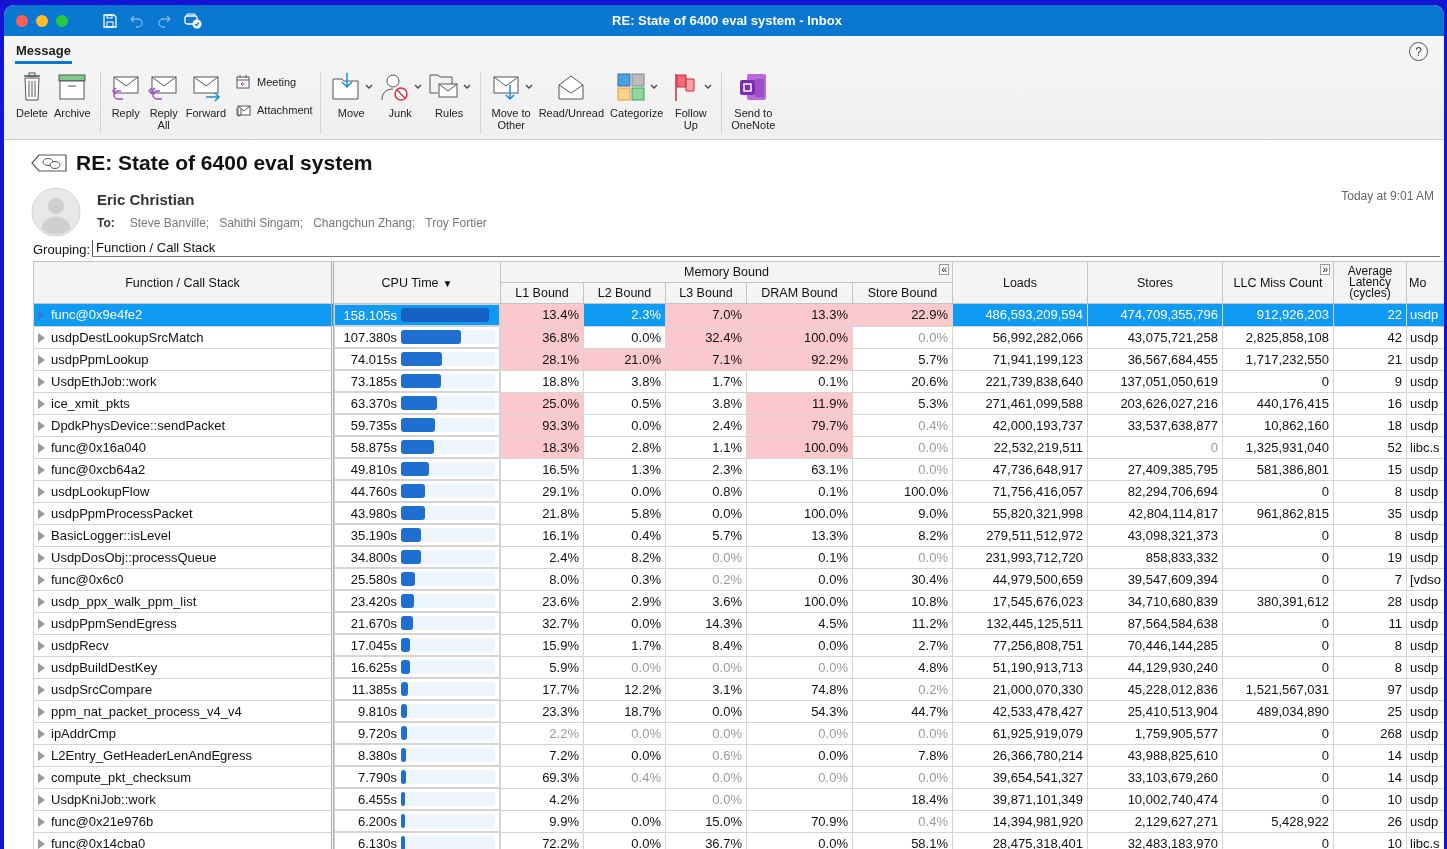 This screenshot has height=849, width=1447. What do you see at coordinates (373, 469) in the screenshot?
I see `cpu-time: 49.810s` at bounding box center [373, 469].